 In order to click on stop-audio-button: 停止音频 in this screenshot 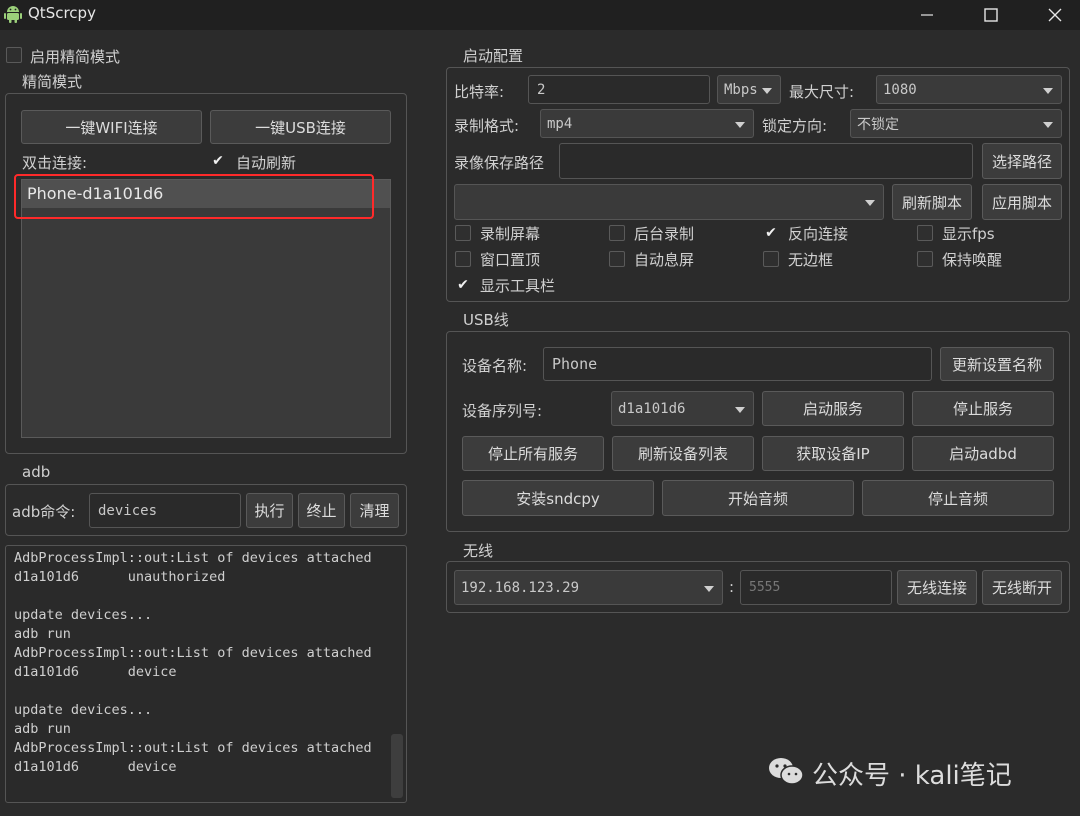, I will do `click(958, 498)`.